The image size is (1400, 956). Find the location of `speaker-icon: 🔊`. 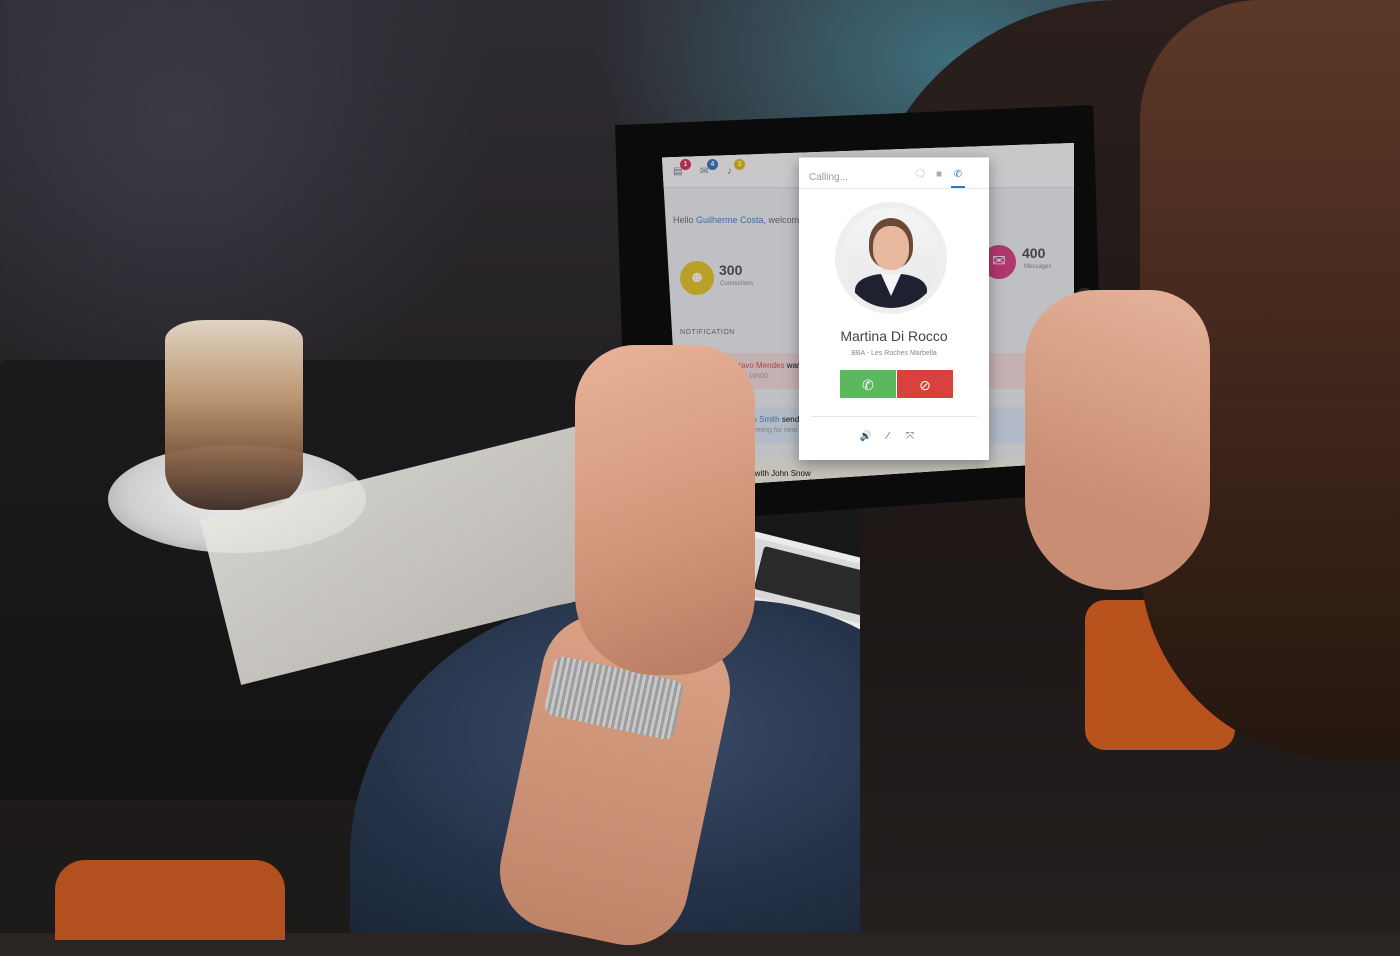

speaker-icon: 🔊 is located at coordinates (866, 437).